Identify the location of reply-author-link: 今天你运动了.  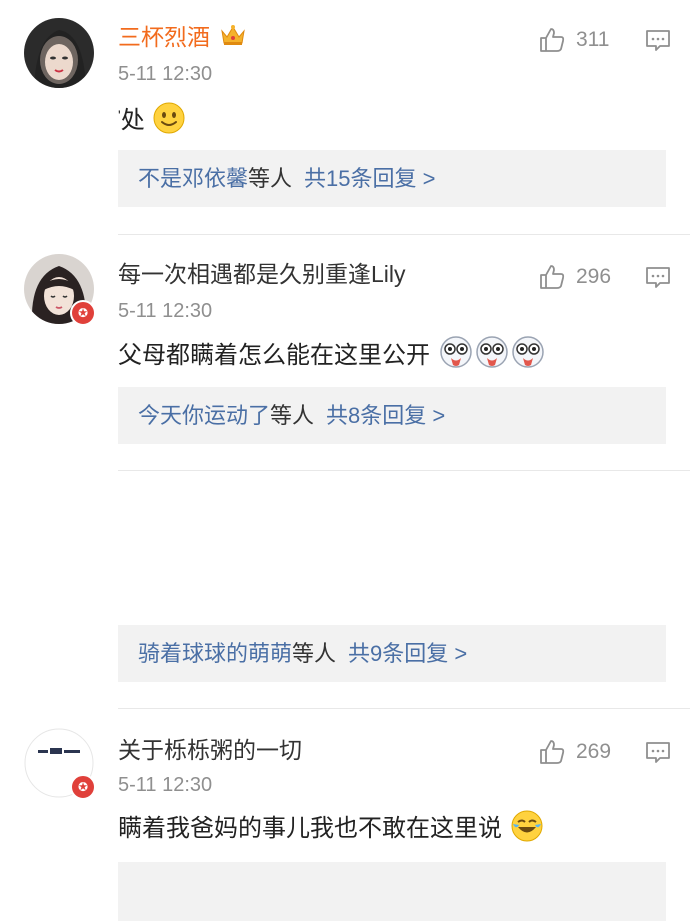
(204, 415).